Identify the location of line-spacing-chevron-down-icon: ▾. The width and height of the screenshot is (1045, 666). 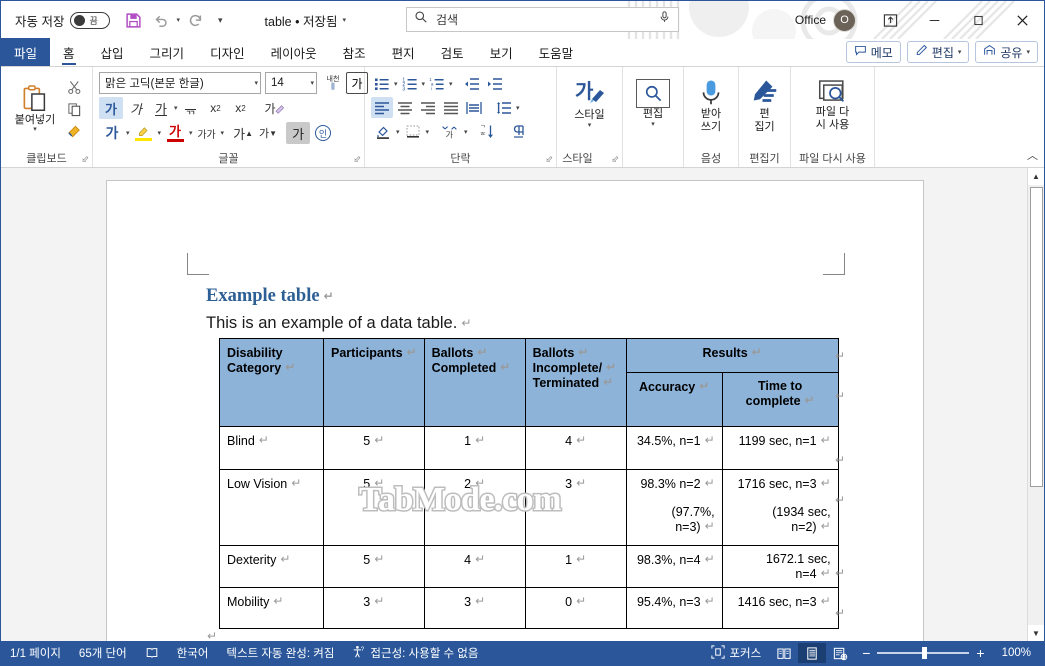
(518, 108).